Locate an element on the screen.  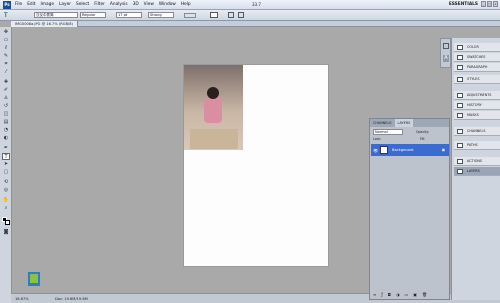
panel-icon-column: A is located at coordinates (445, 53).